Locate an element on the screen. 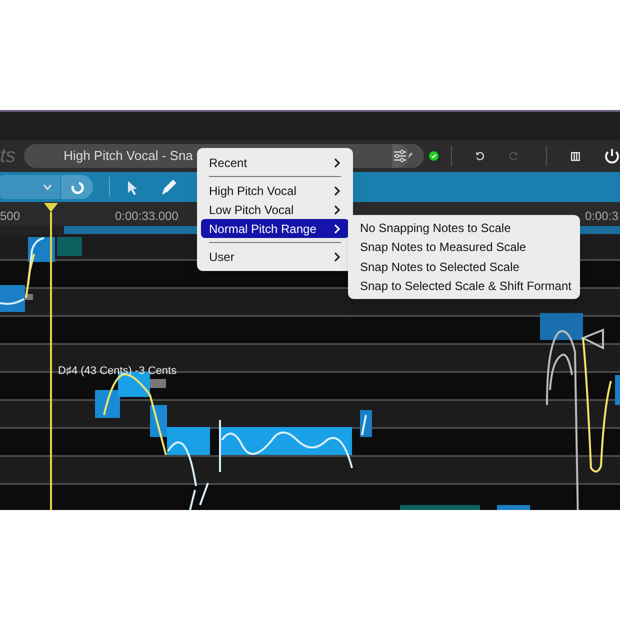  time-label: 0:00:3 is located at coordinates (601, 216).